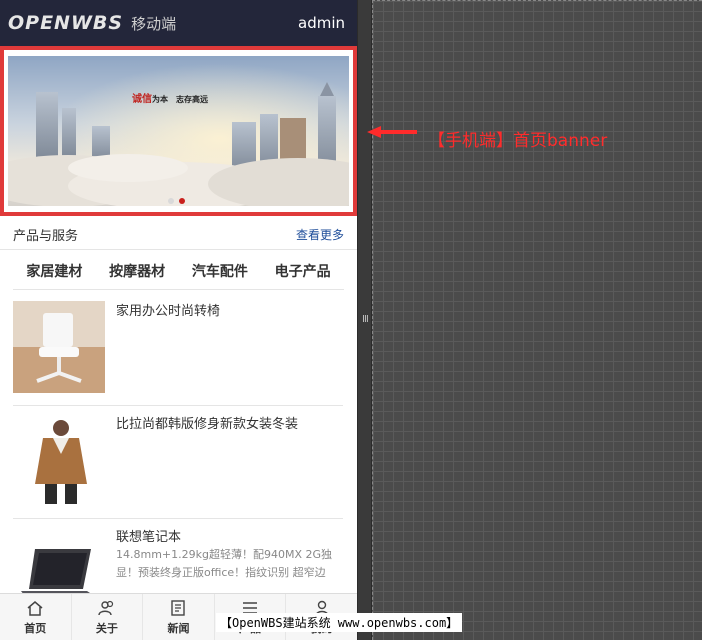  What do you see at coordinates (171, 201) in the screenshot?
I see `banner-dot` at bounding box center [171, 201].